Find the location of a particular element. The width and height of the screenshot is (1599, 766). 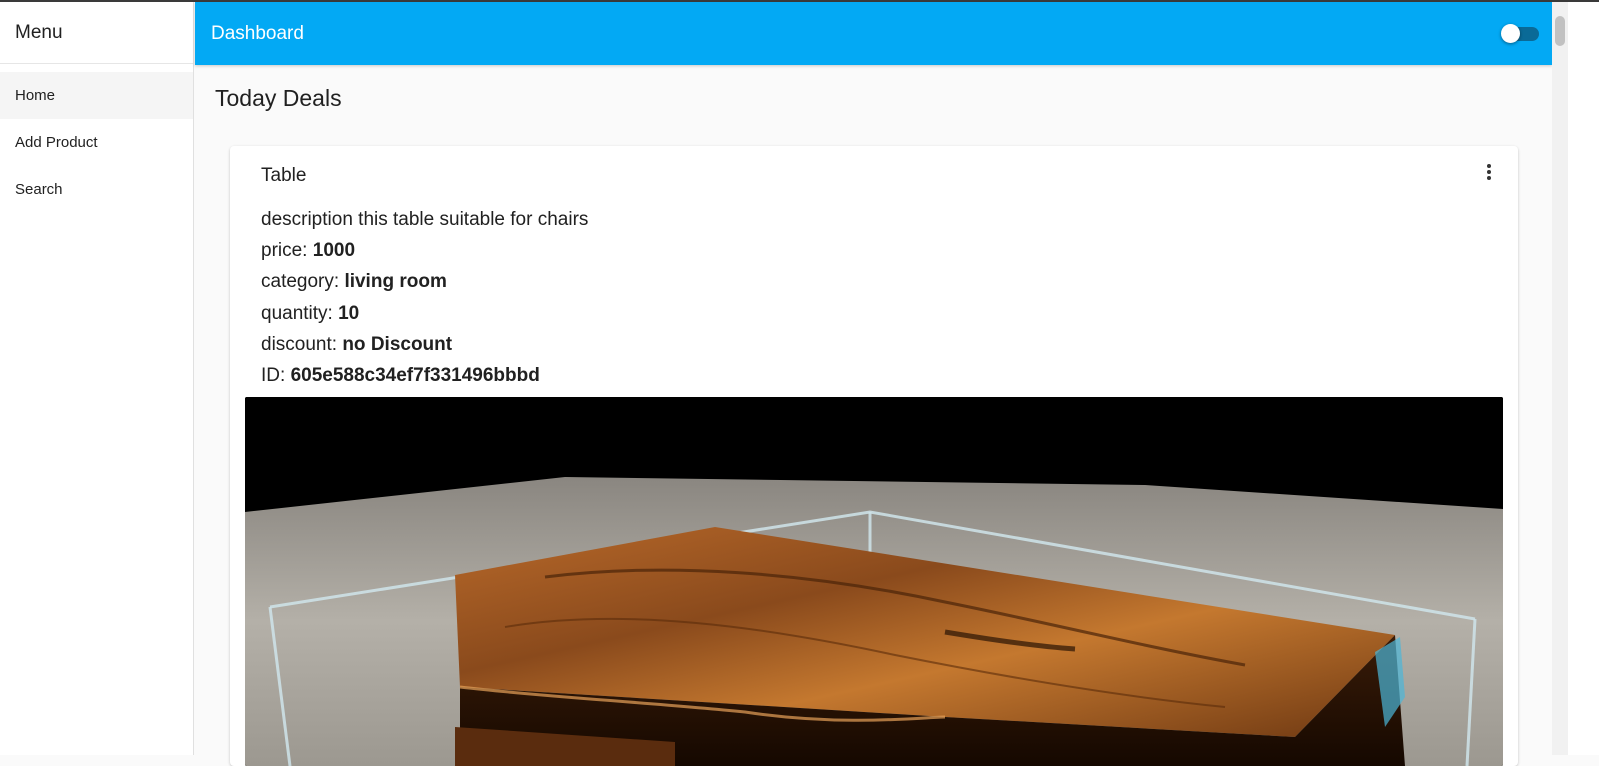

scrollbar-thumb is located at coordinates (1560, 31).